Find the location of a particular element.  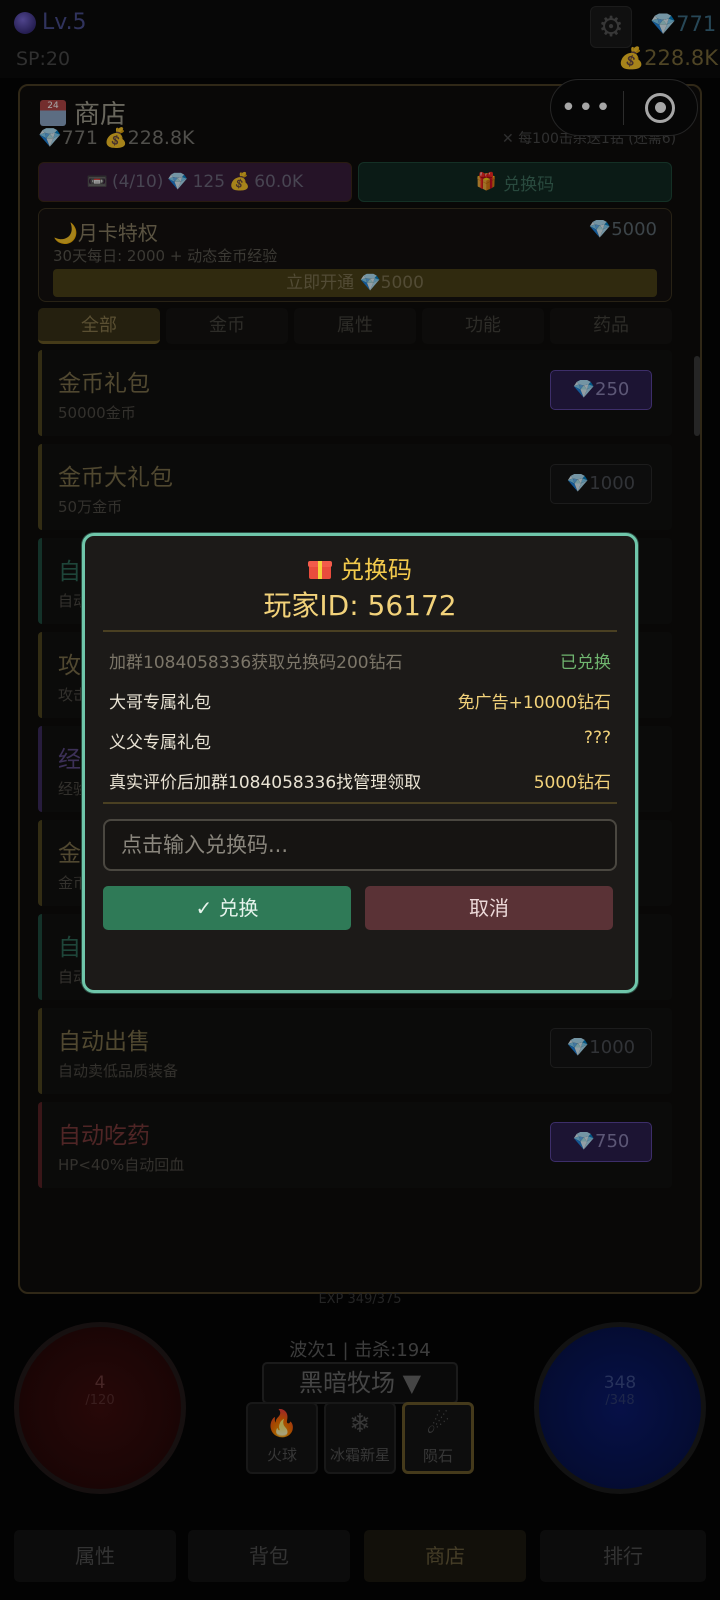

reward-row: 加群1084058336获取兑换码200钻石 已兑换 is located at coordinates (360, 663).